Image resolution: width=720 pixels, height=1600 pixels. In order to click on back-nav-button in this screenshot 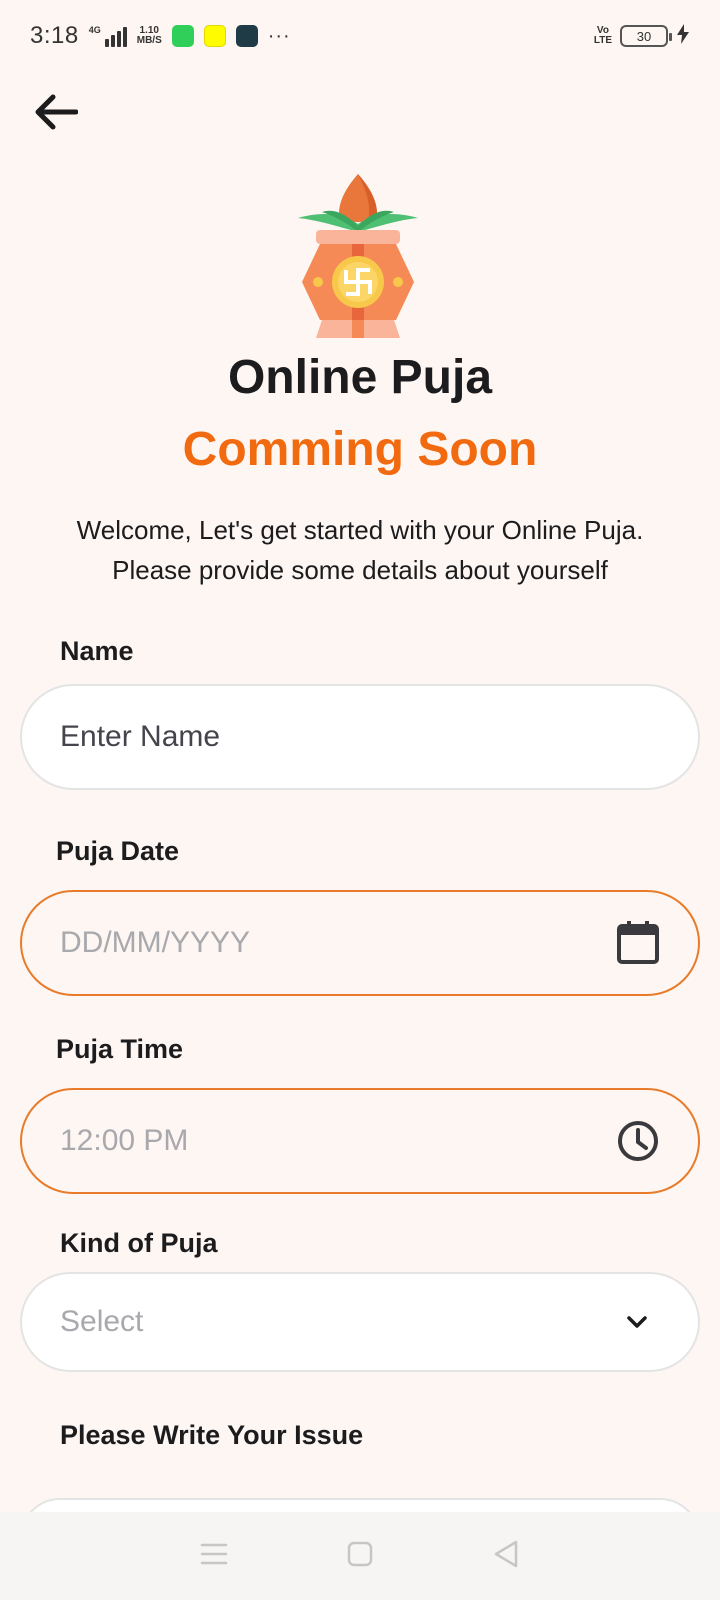, I will do `click(506, 1556)`.